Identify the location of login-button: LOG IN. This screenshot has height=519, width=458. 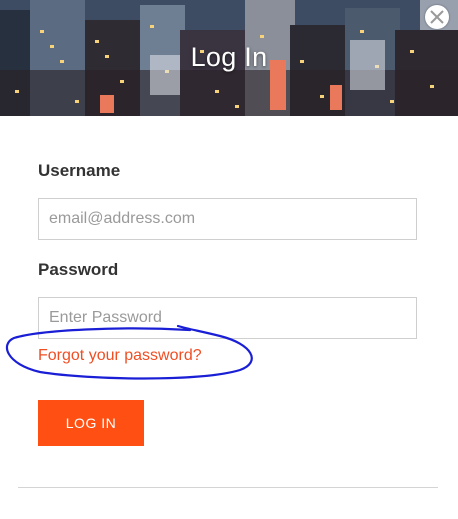
(91, 423).